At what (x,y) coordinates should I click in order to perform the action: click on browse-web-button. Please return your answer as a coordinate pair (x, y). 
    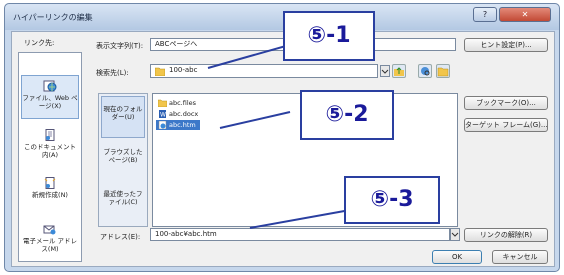
    Looking at the image, I should click on (425, 71).